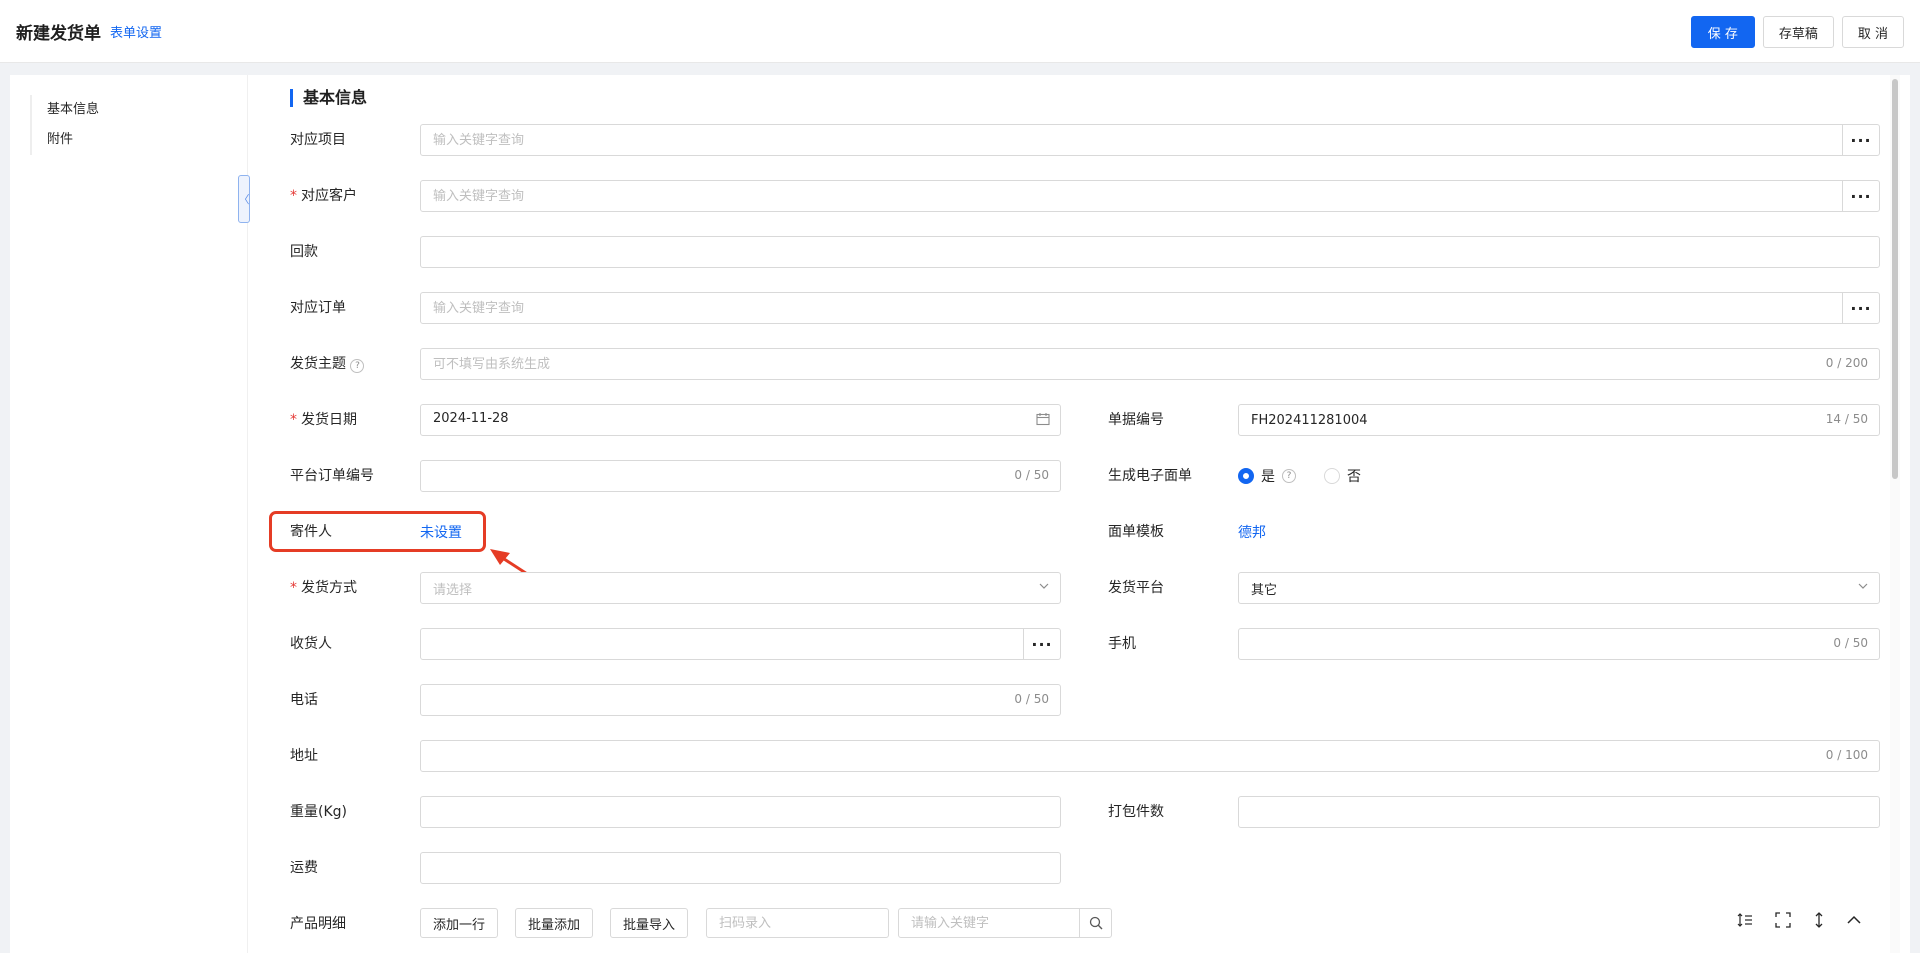  I want to click on top-bar: 新建发货单 表单设置 保 存 存草稿 取 消, so click(960, 31).